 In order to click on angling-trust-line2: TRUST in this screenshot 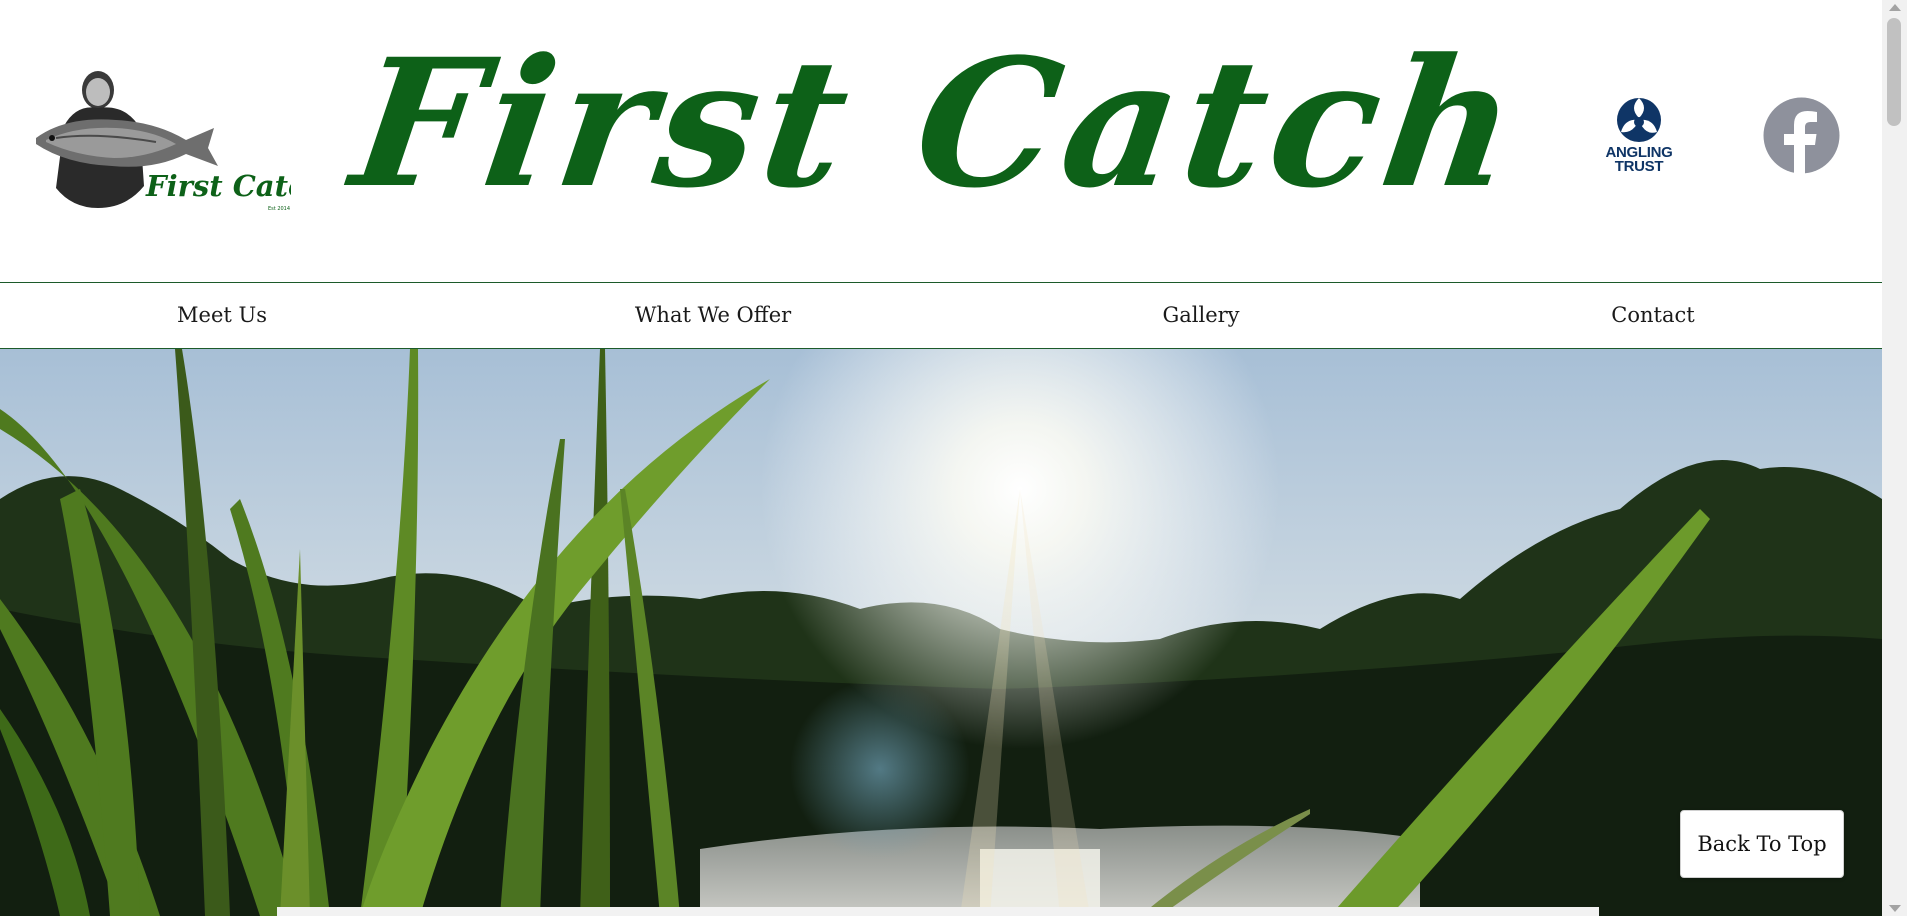, I will do `click(1639, 166)`.